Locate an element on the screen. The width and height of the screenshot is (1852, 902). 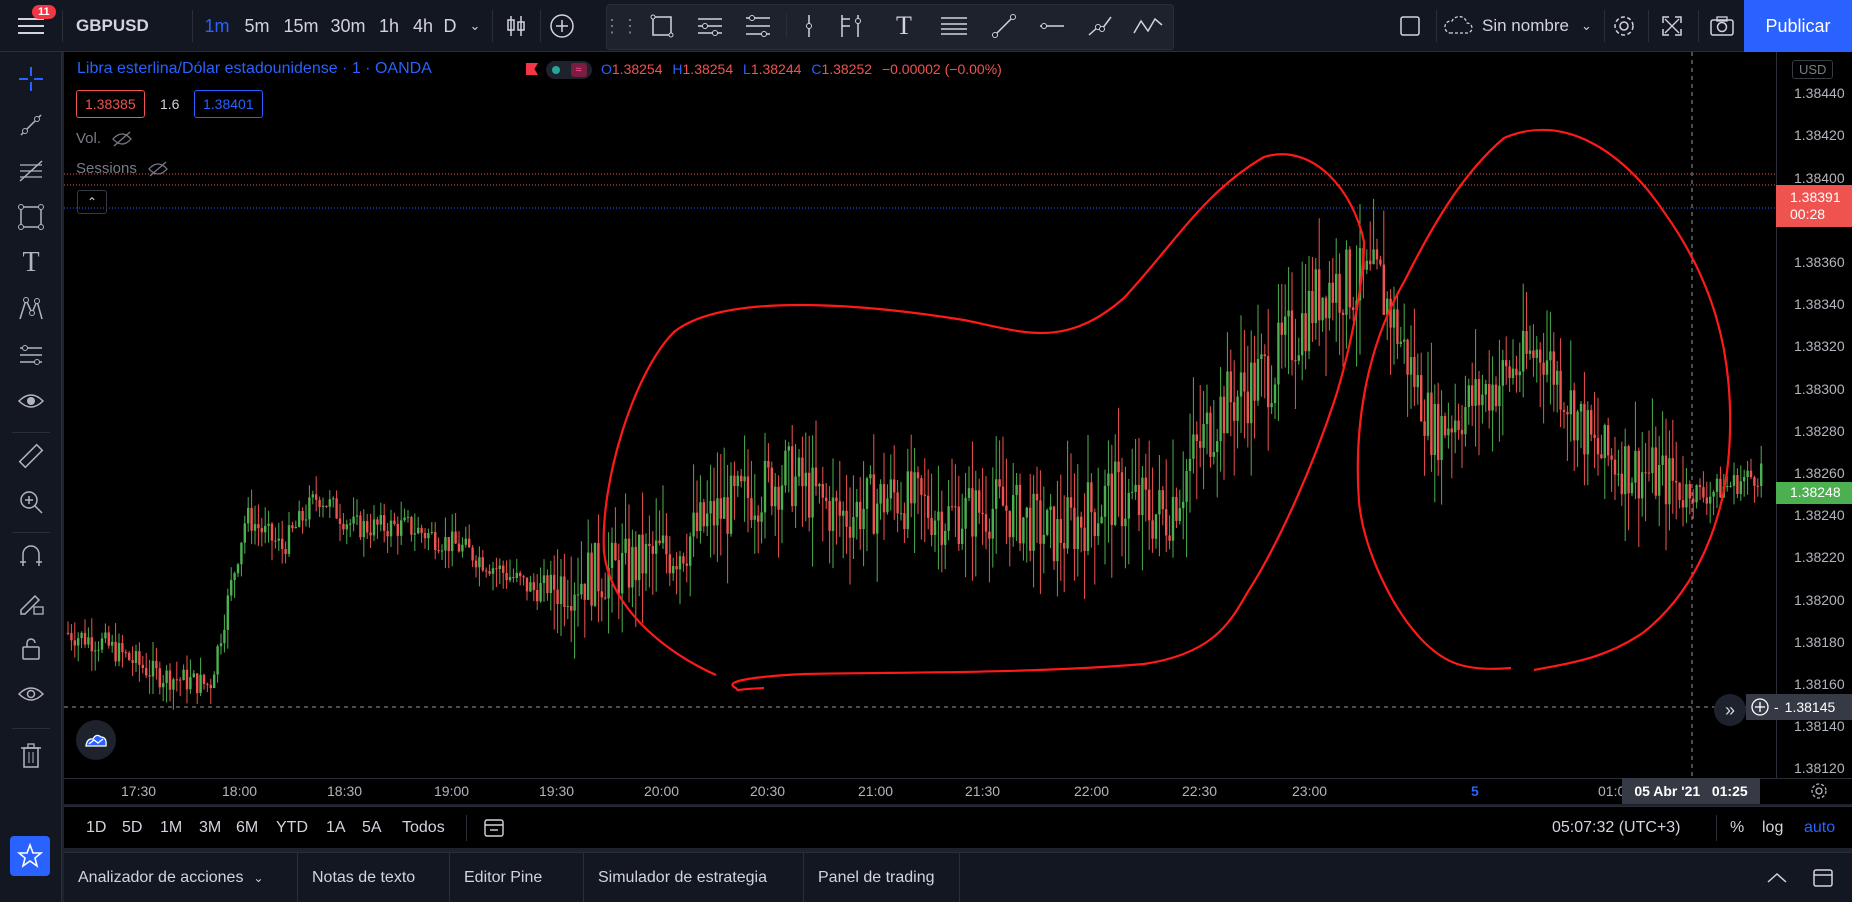
interval-5m: 5m is located at coordinates (257, 26).